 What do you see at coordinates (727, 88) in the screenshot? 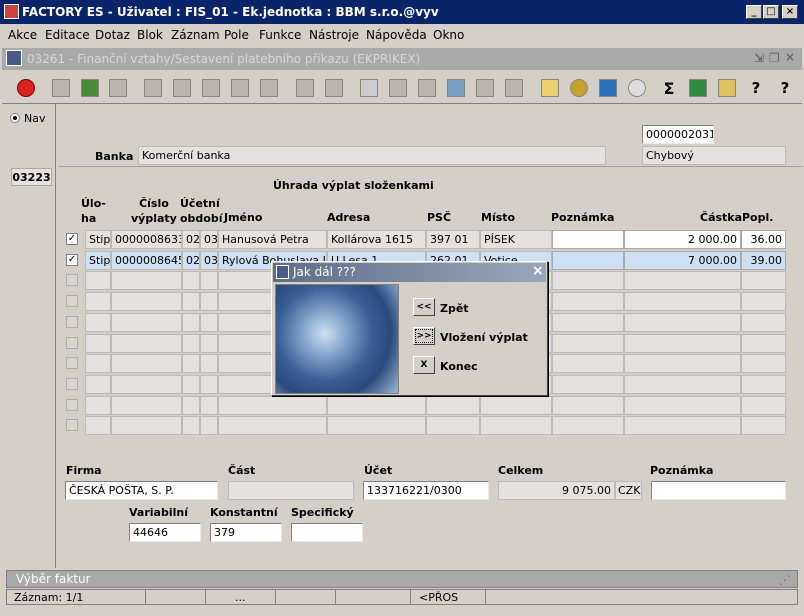
I see `report-icon` at bounding box center [727, 88].